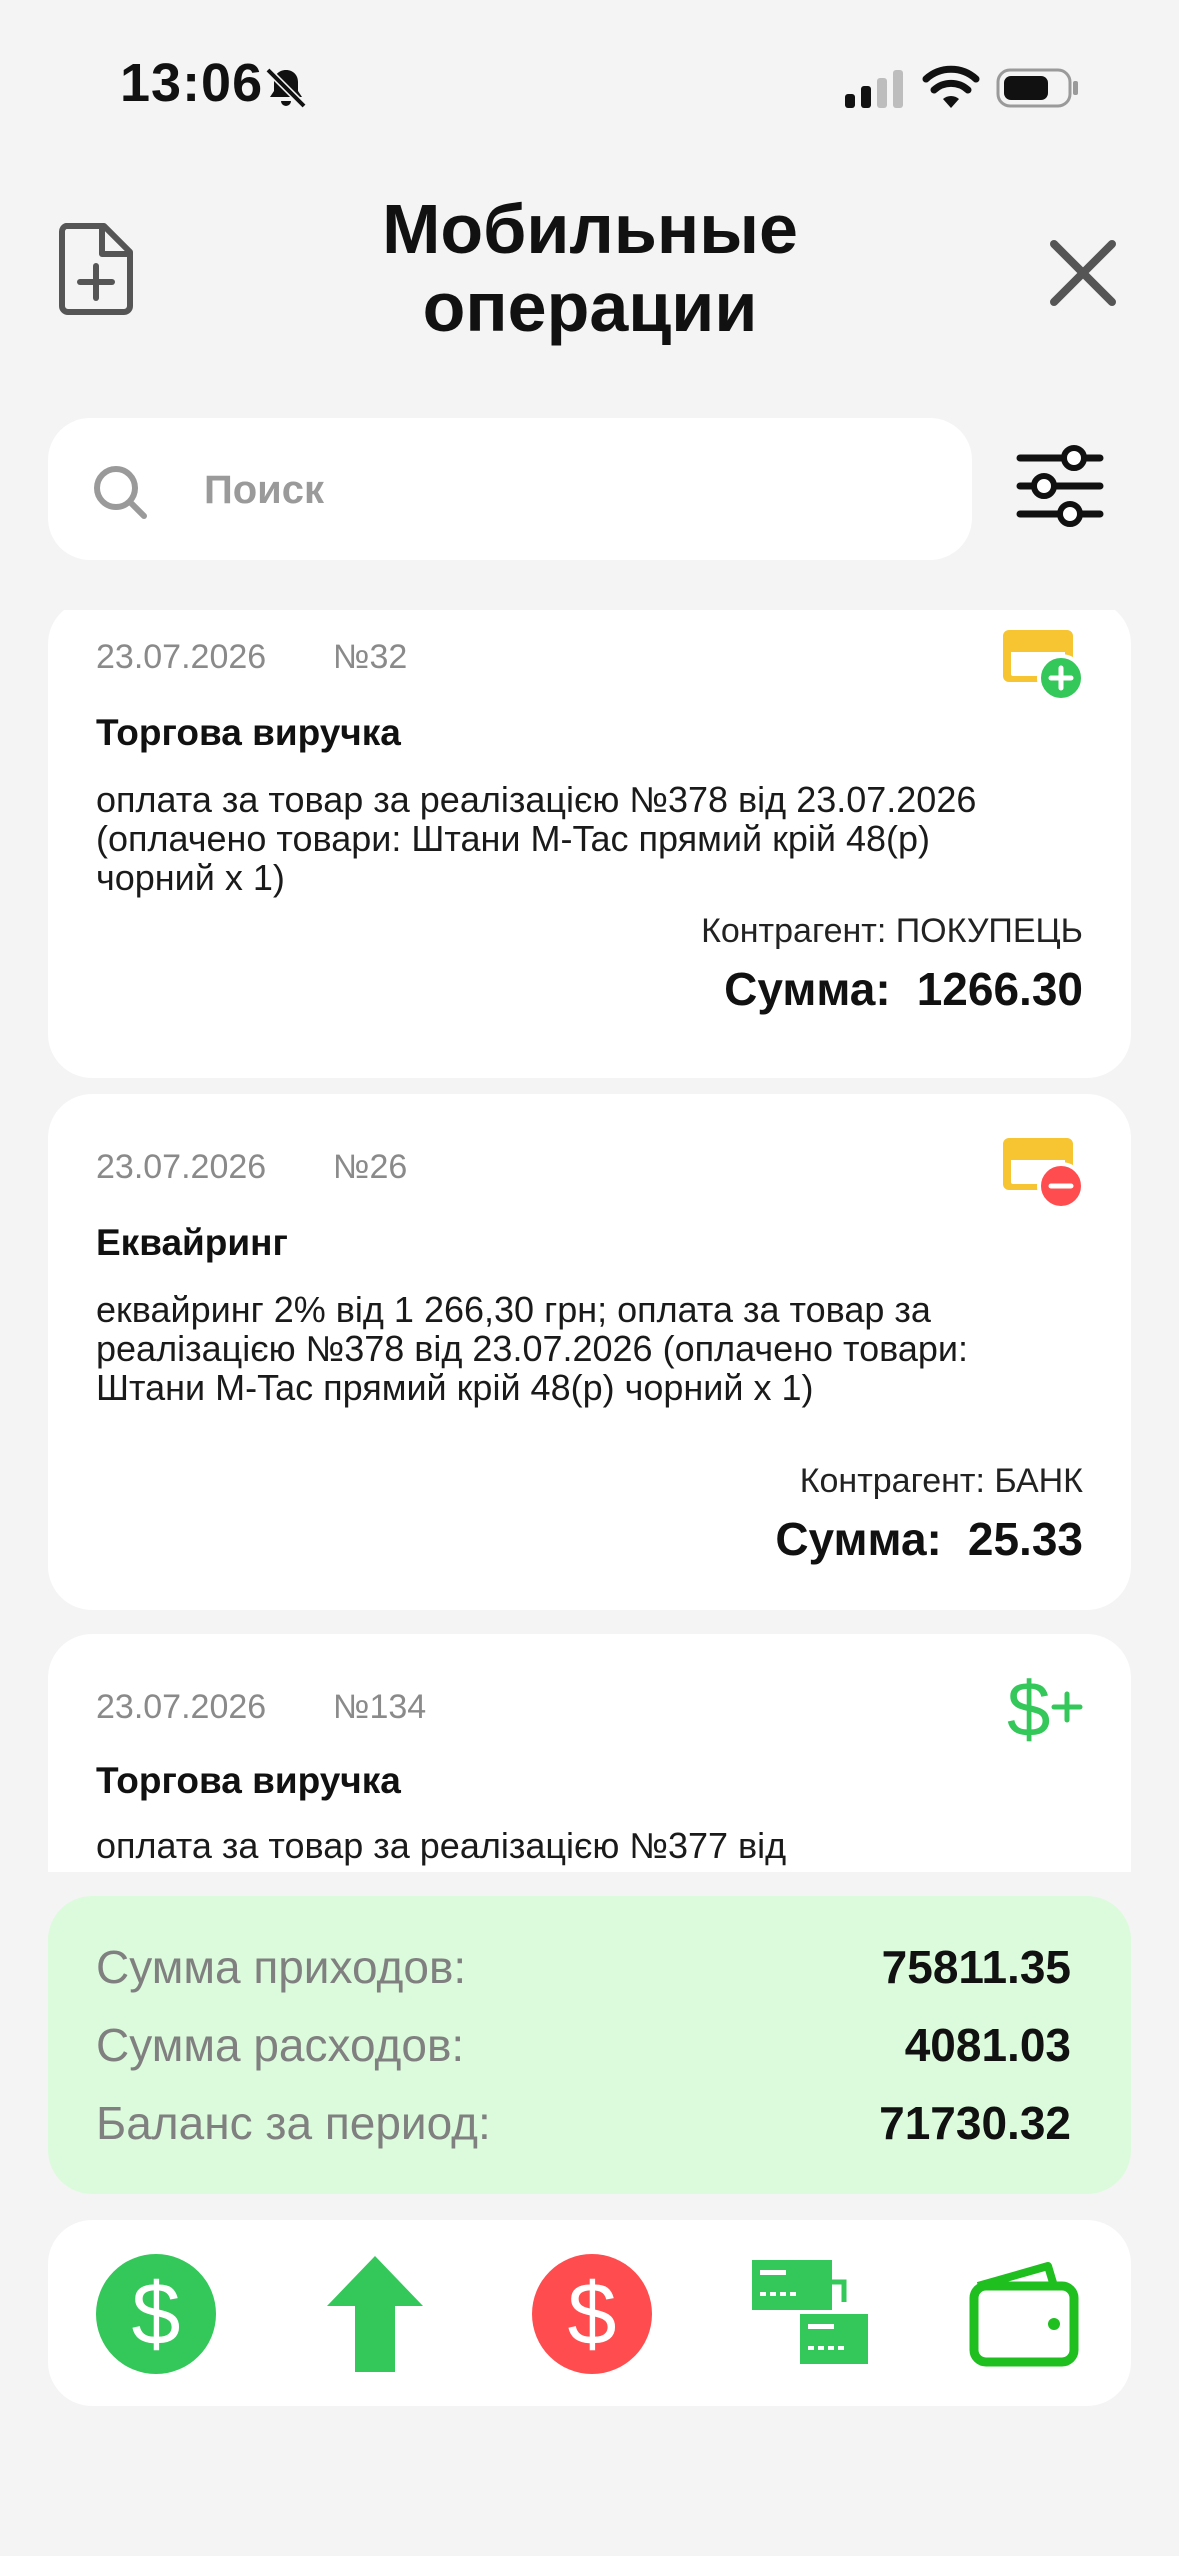 This screenshot has width=1179, height=2556. Describe the element at coordinates (370, 657) in the screenshot. I see `operation-number: №32` at that location.